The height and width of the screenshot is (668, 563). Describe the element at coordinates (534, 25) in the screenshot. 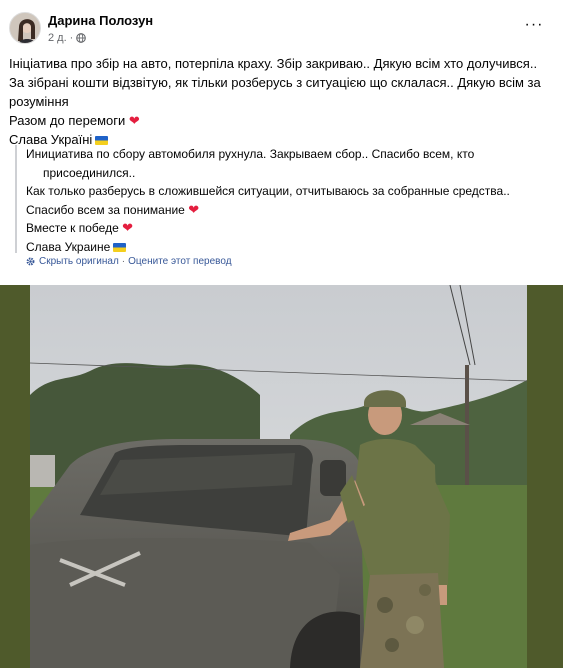

I see `more-dots-icon: ···` at that location.